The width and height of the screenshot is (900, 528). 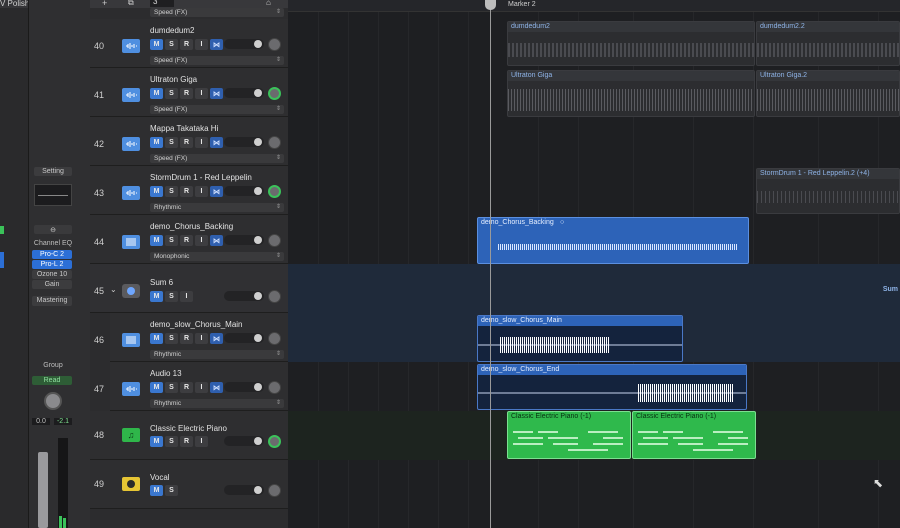 I want to click on global-tracks-icon: ⌂, so click(x=268, y=3).